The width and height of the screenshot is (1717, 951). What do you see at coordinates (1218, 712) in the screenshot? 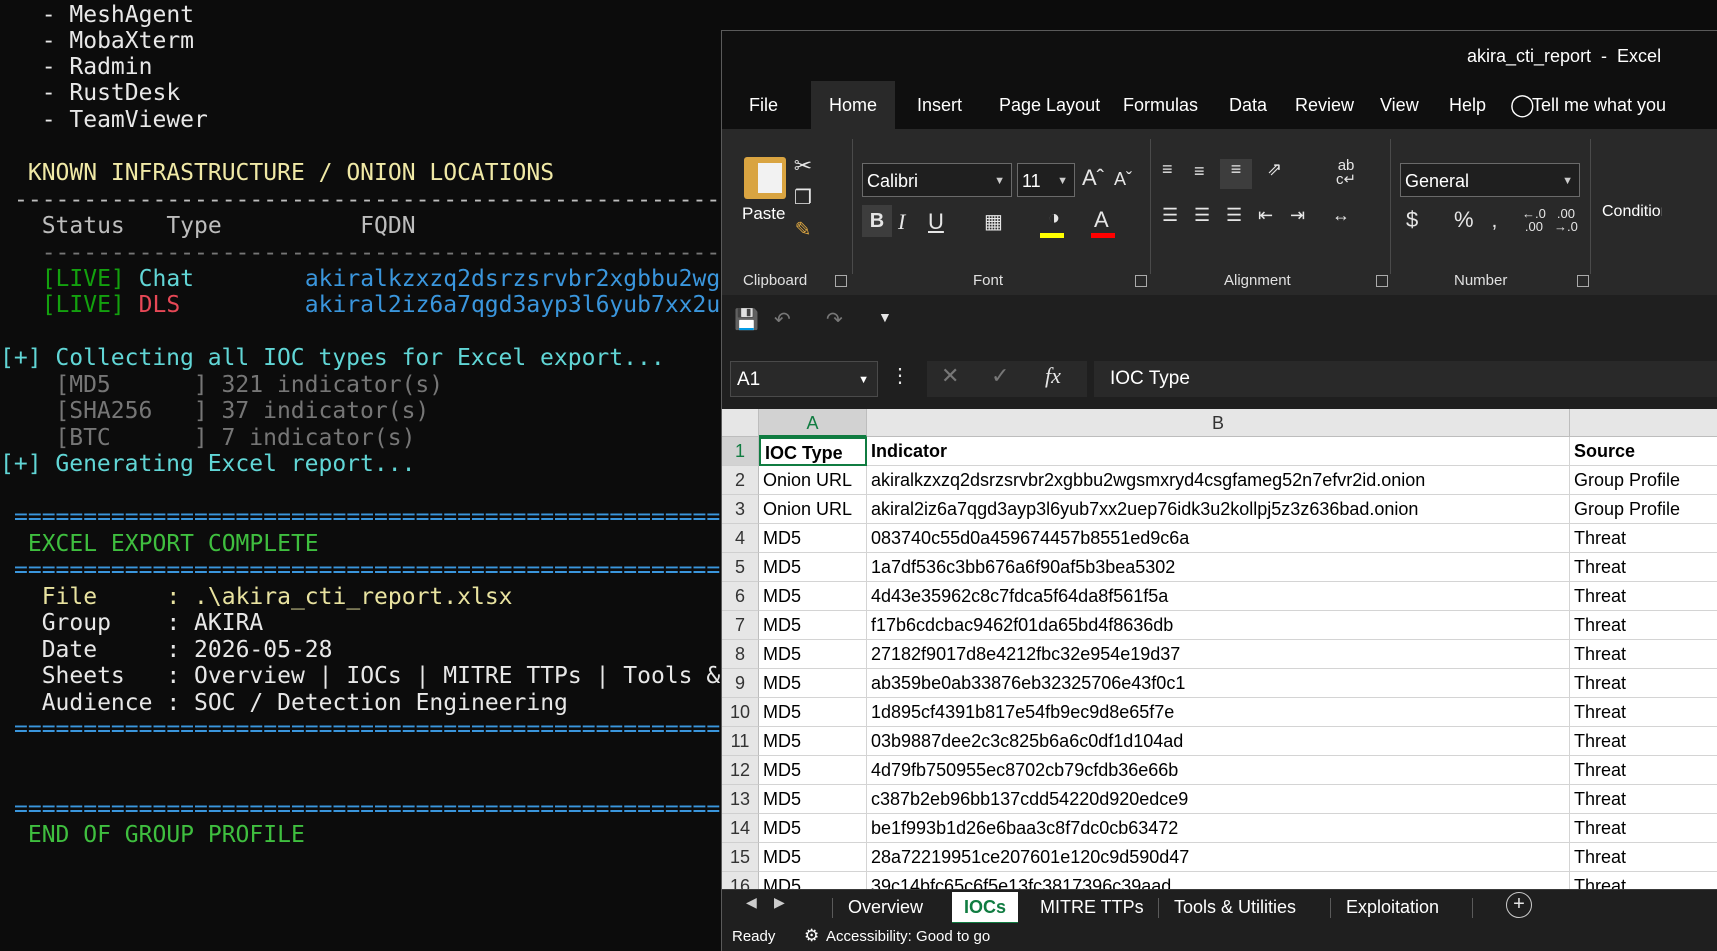
I see `cell-indicator: 1d895cf4391b817e54fb9ec9d8e65f7e` at bounding box center [1218, 712].